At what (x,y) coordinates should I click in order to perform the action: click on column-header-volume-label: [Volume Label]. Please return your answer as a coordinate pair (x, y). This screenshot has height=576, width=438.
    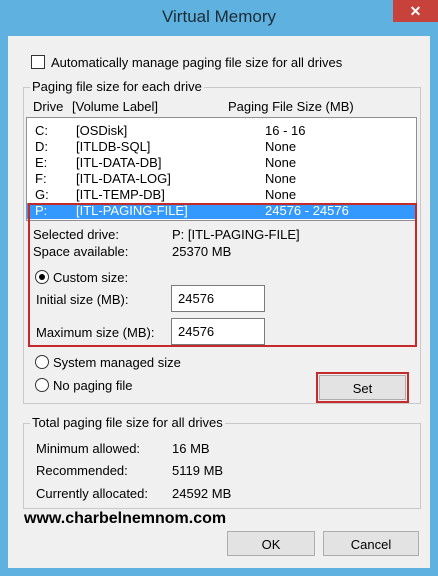
    Looking at the image, I should click on (115, 106).